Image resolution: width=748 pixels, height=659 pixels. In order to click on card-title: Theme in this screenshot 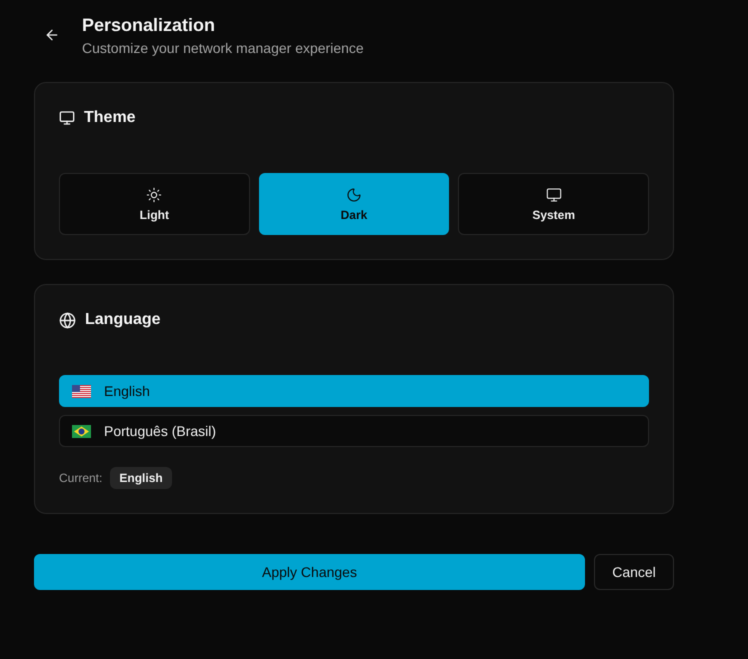, I will do `click(110, 118)`.